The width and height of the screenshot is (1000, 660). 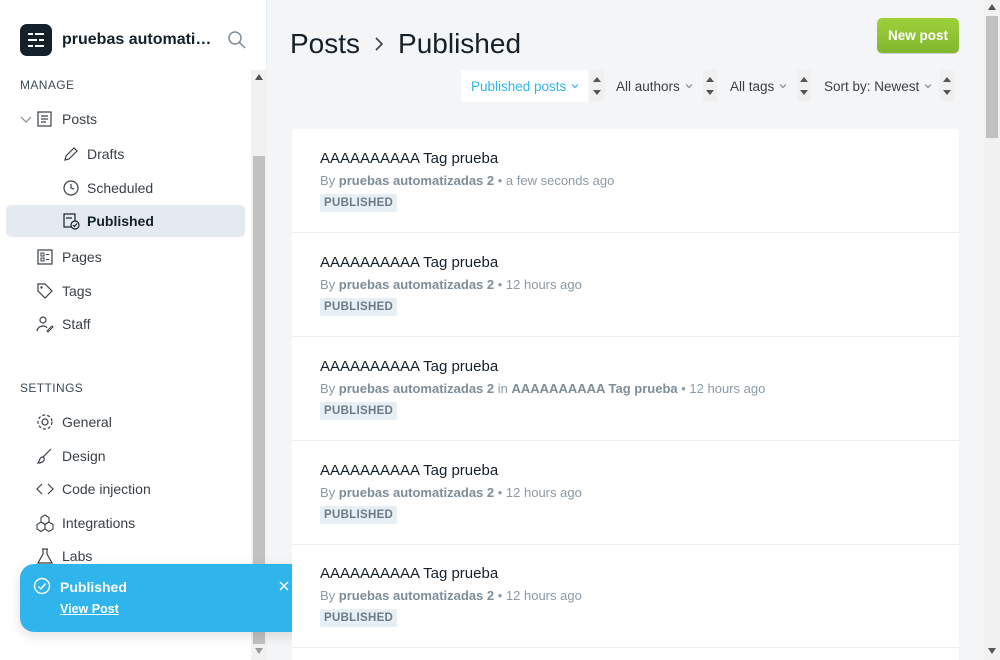 I want to click on authors-stepper, so click(x=710, y=86).